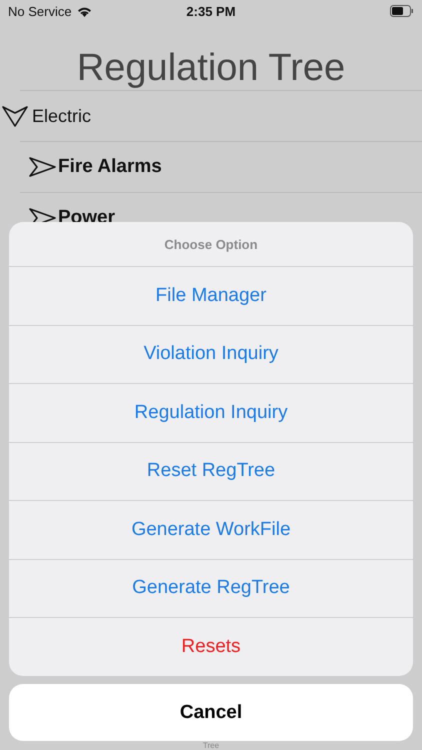 The width and height of the screenshot is (422, 750). What do you see at coordinates (211, 11) in the screenshot?
I see `clock-time: 2:35 PM` at bounding box center [211, 11].